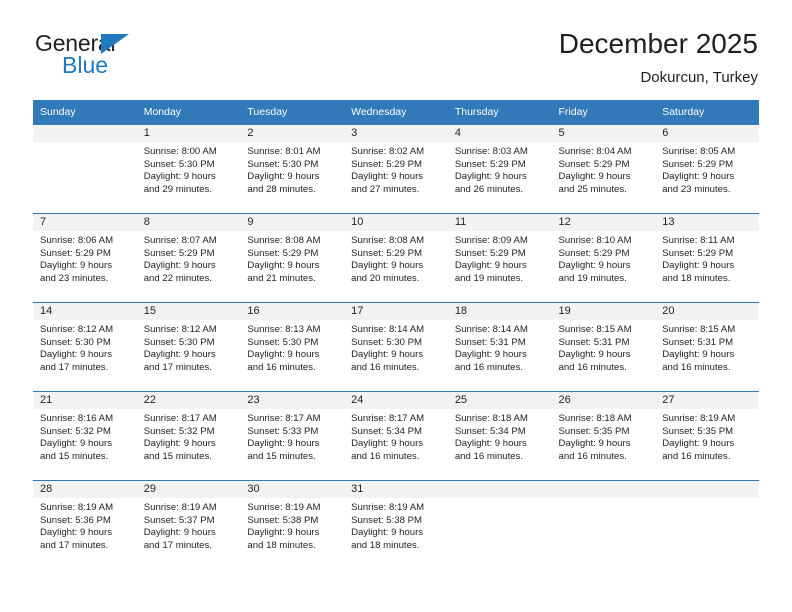  Describe the element at coordinates (85, 311) in the screenshot. I see `day-number: 14` at that location.